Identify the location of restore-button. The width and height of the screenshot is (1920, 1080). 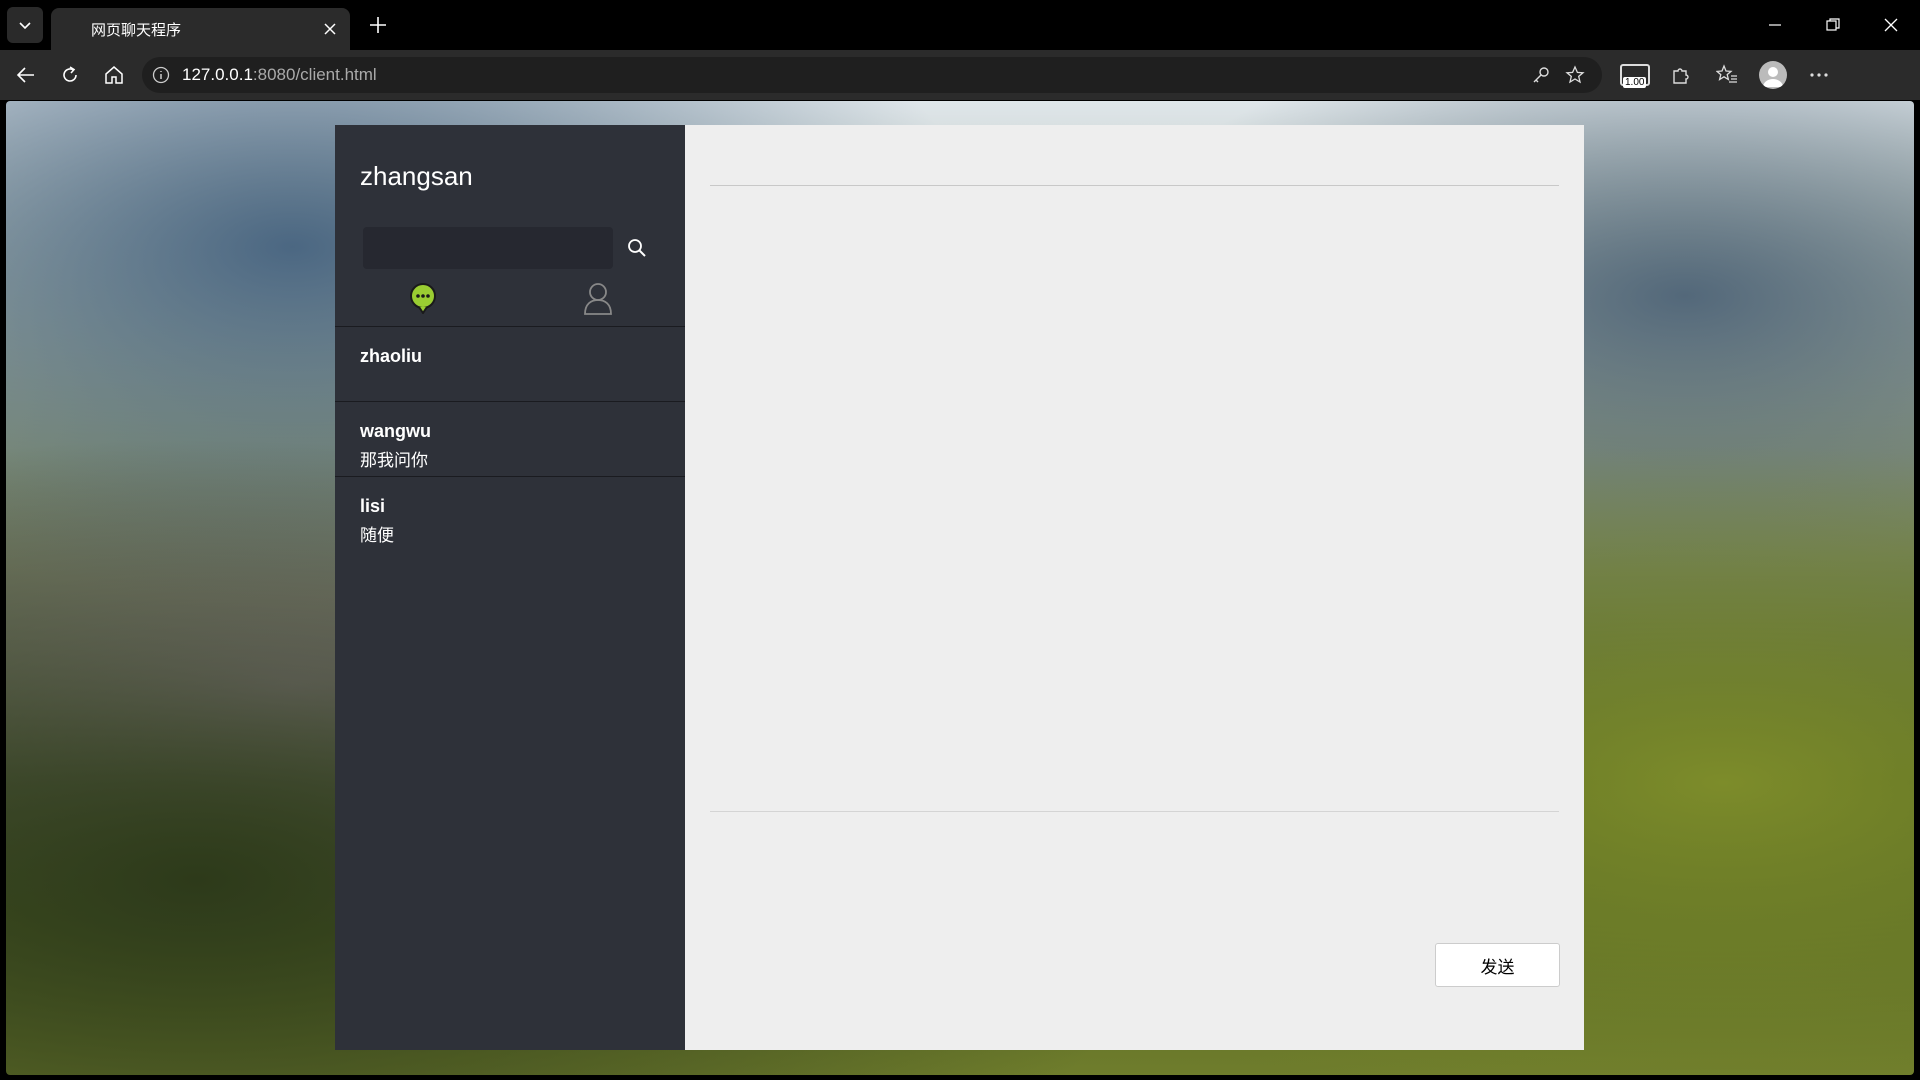
(1833, 25).